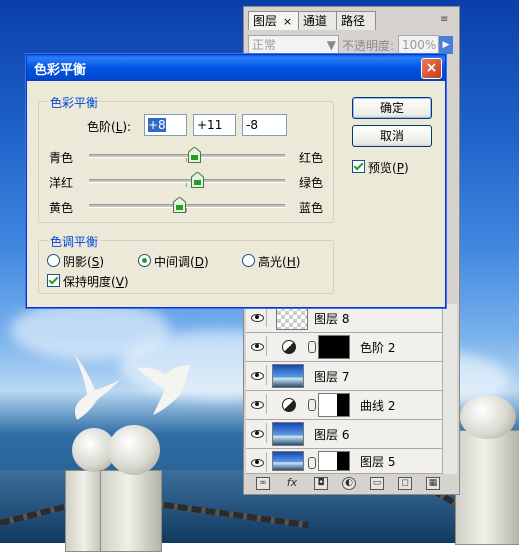 Image resolution: width=519 pixels, height=552 pixels. Describe the element at coordinates (351, 347) in the screenshot. I see `layer-row: 色阶 2` at that location.